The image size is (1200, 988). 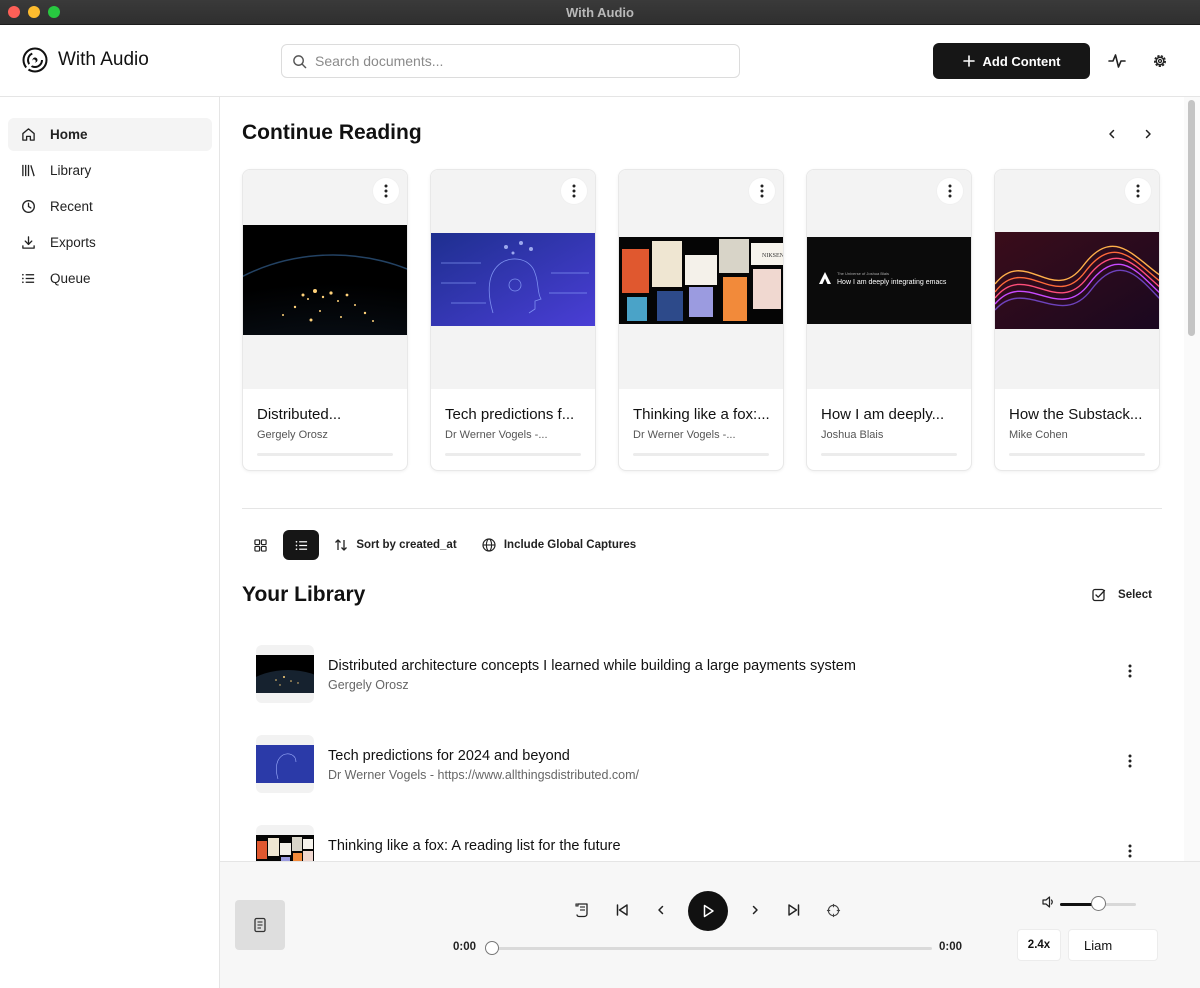 I want to click on sort-arrows-icon, so click(x=341, y=545).